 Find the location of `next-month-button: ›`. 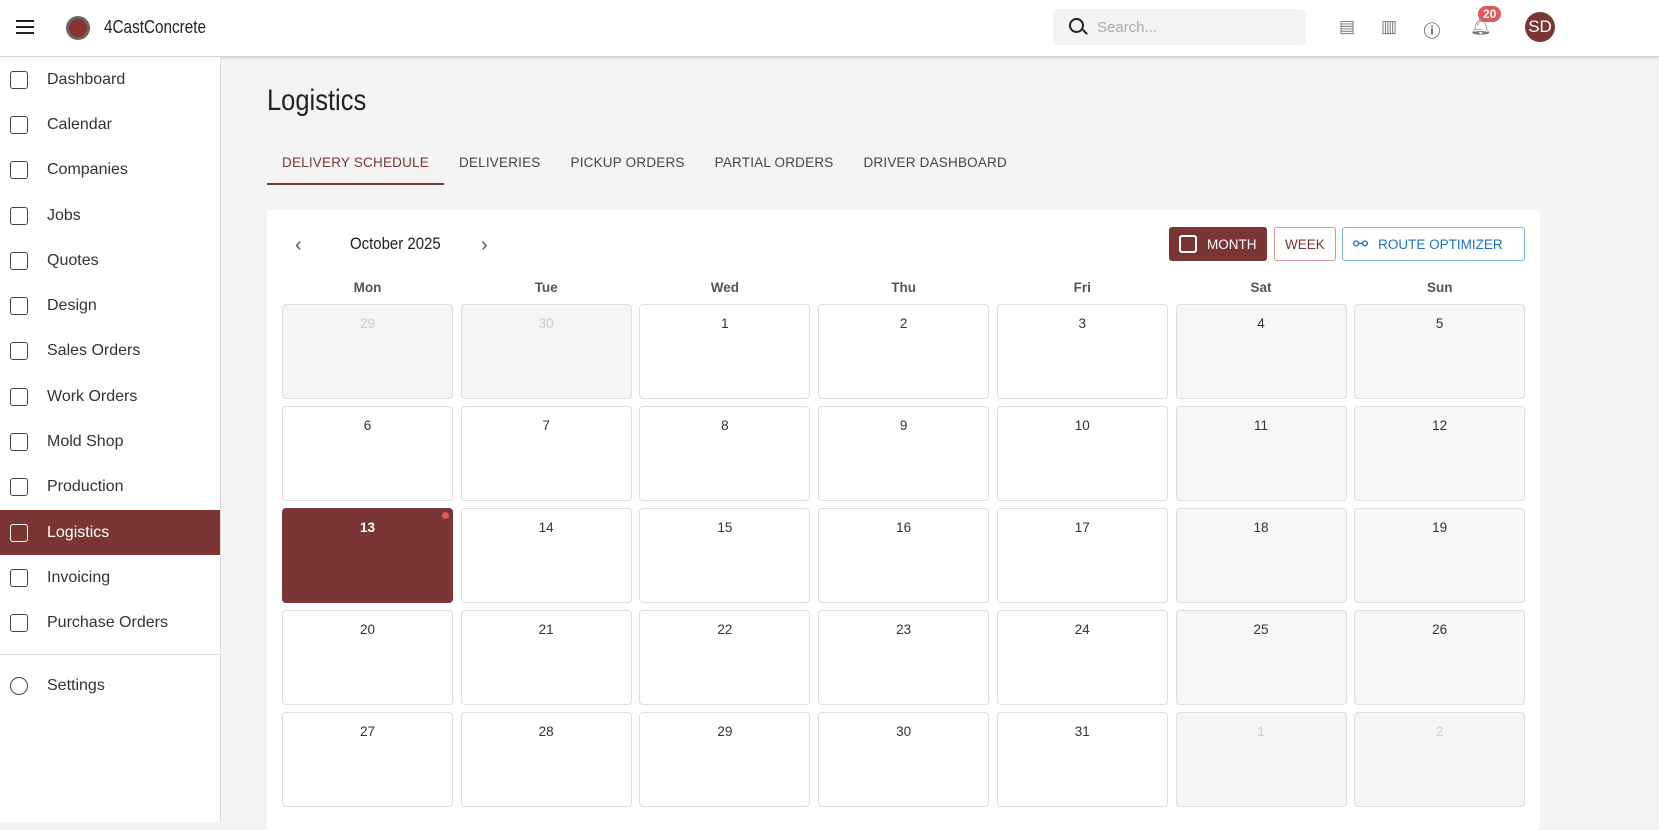

next-month-button: › is located at coordinates (484, 245).